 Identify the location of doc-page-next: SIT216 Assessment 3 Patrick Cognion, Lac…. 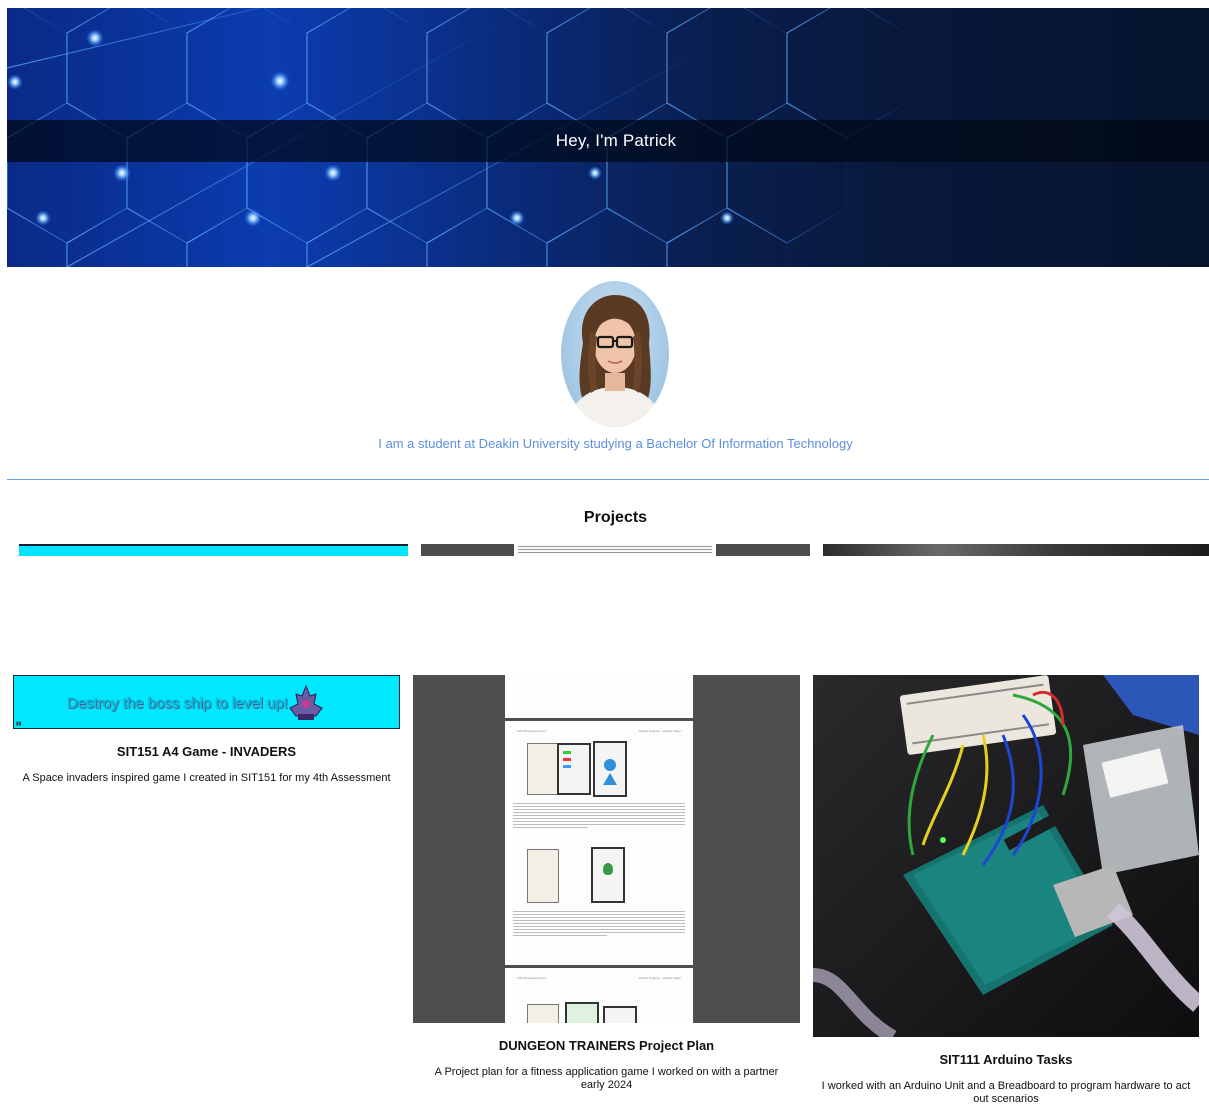
(599, 995).